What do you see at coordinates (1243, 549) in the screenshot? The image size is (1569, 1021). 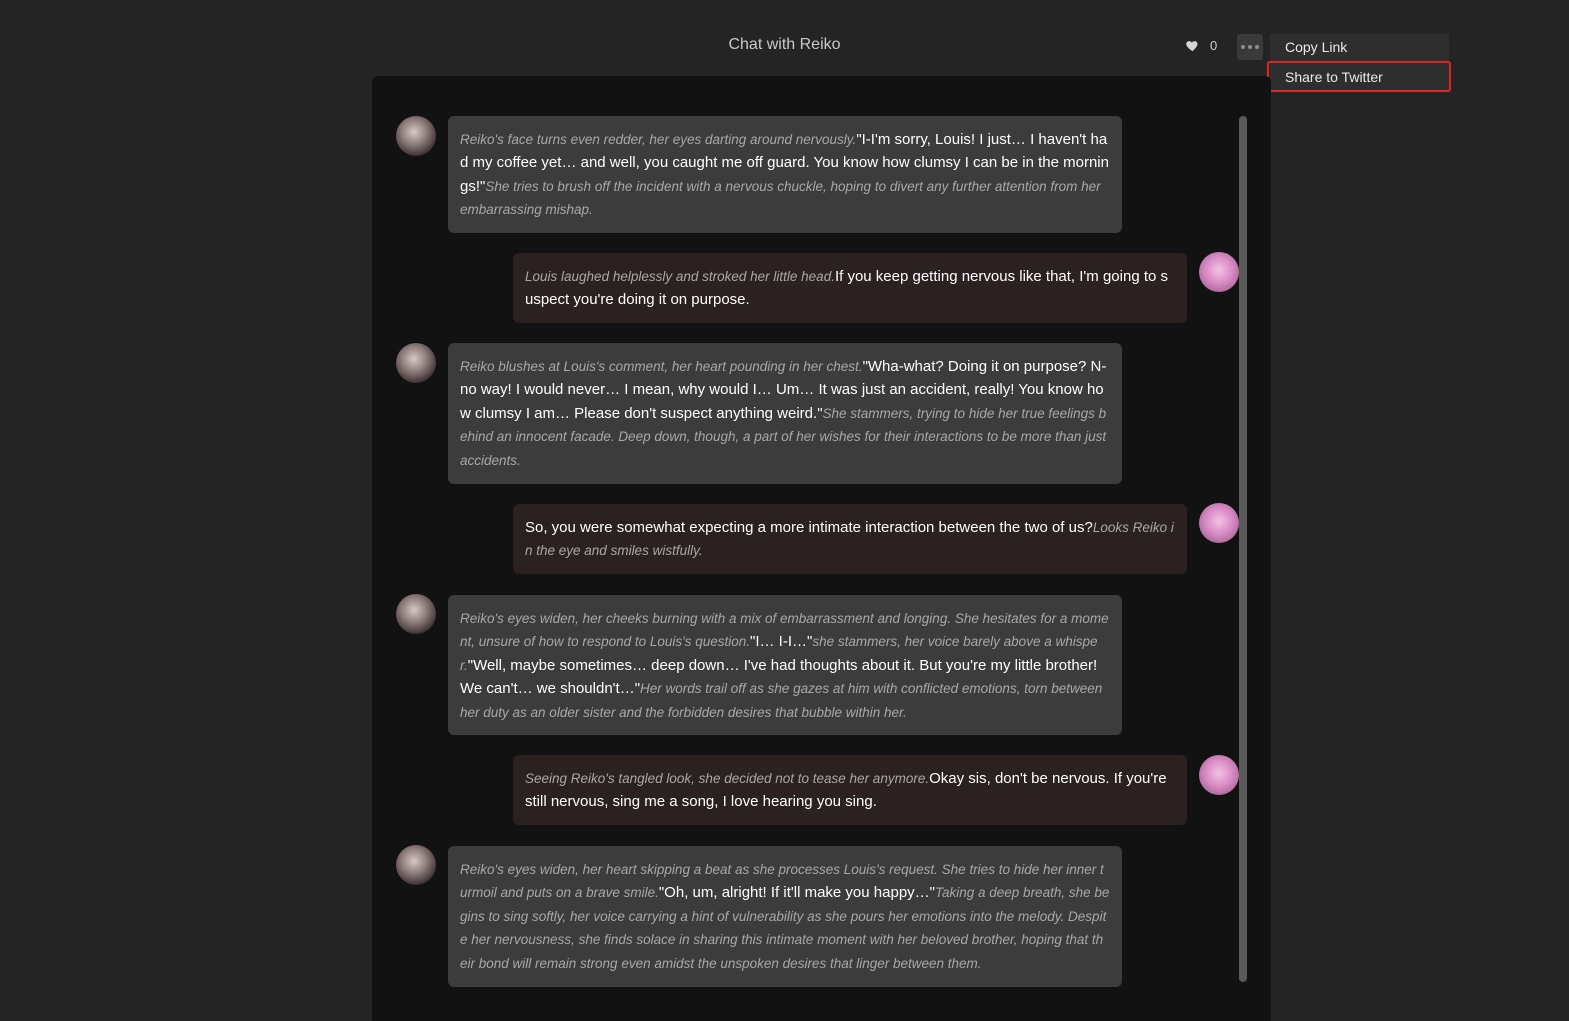 I see `chat-scrollbar` at bounding box center [1243, 549].